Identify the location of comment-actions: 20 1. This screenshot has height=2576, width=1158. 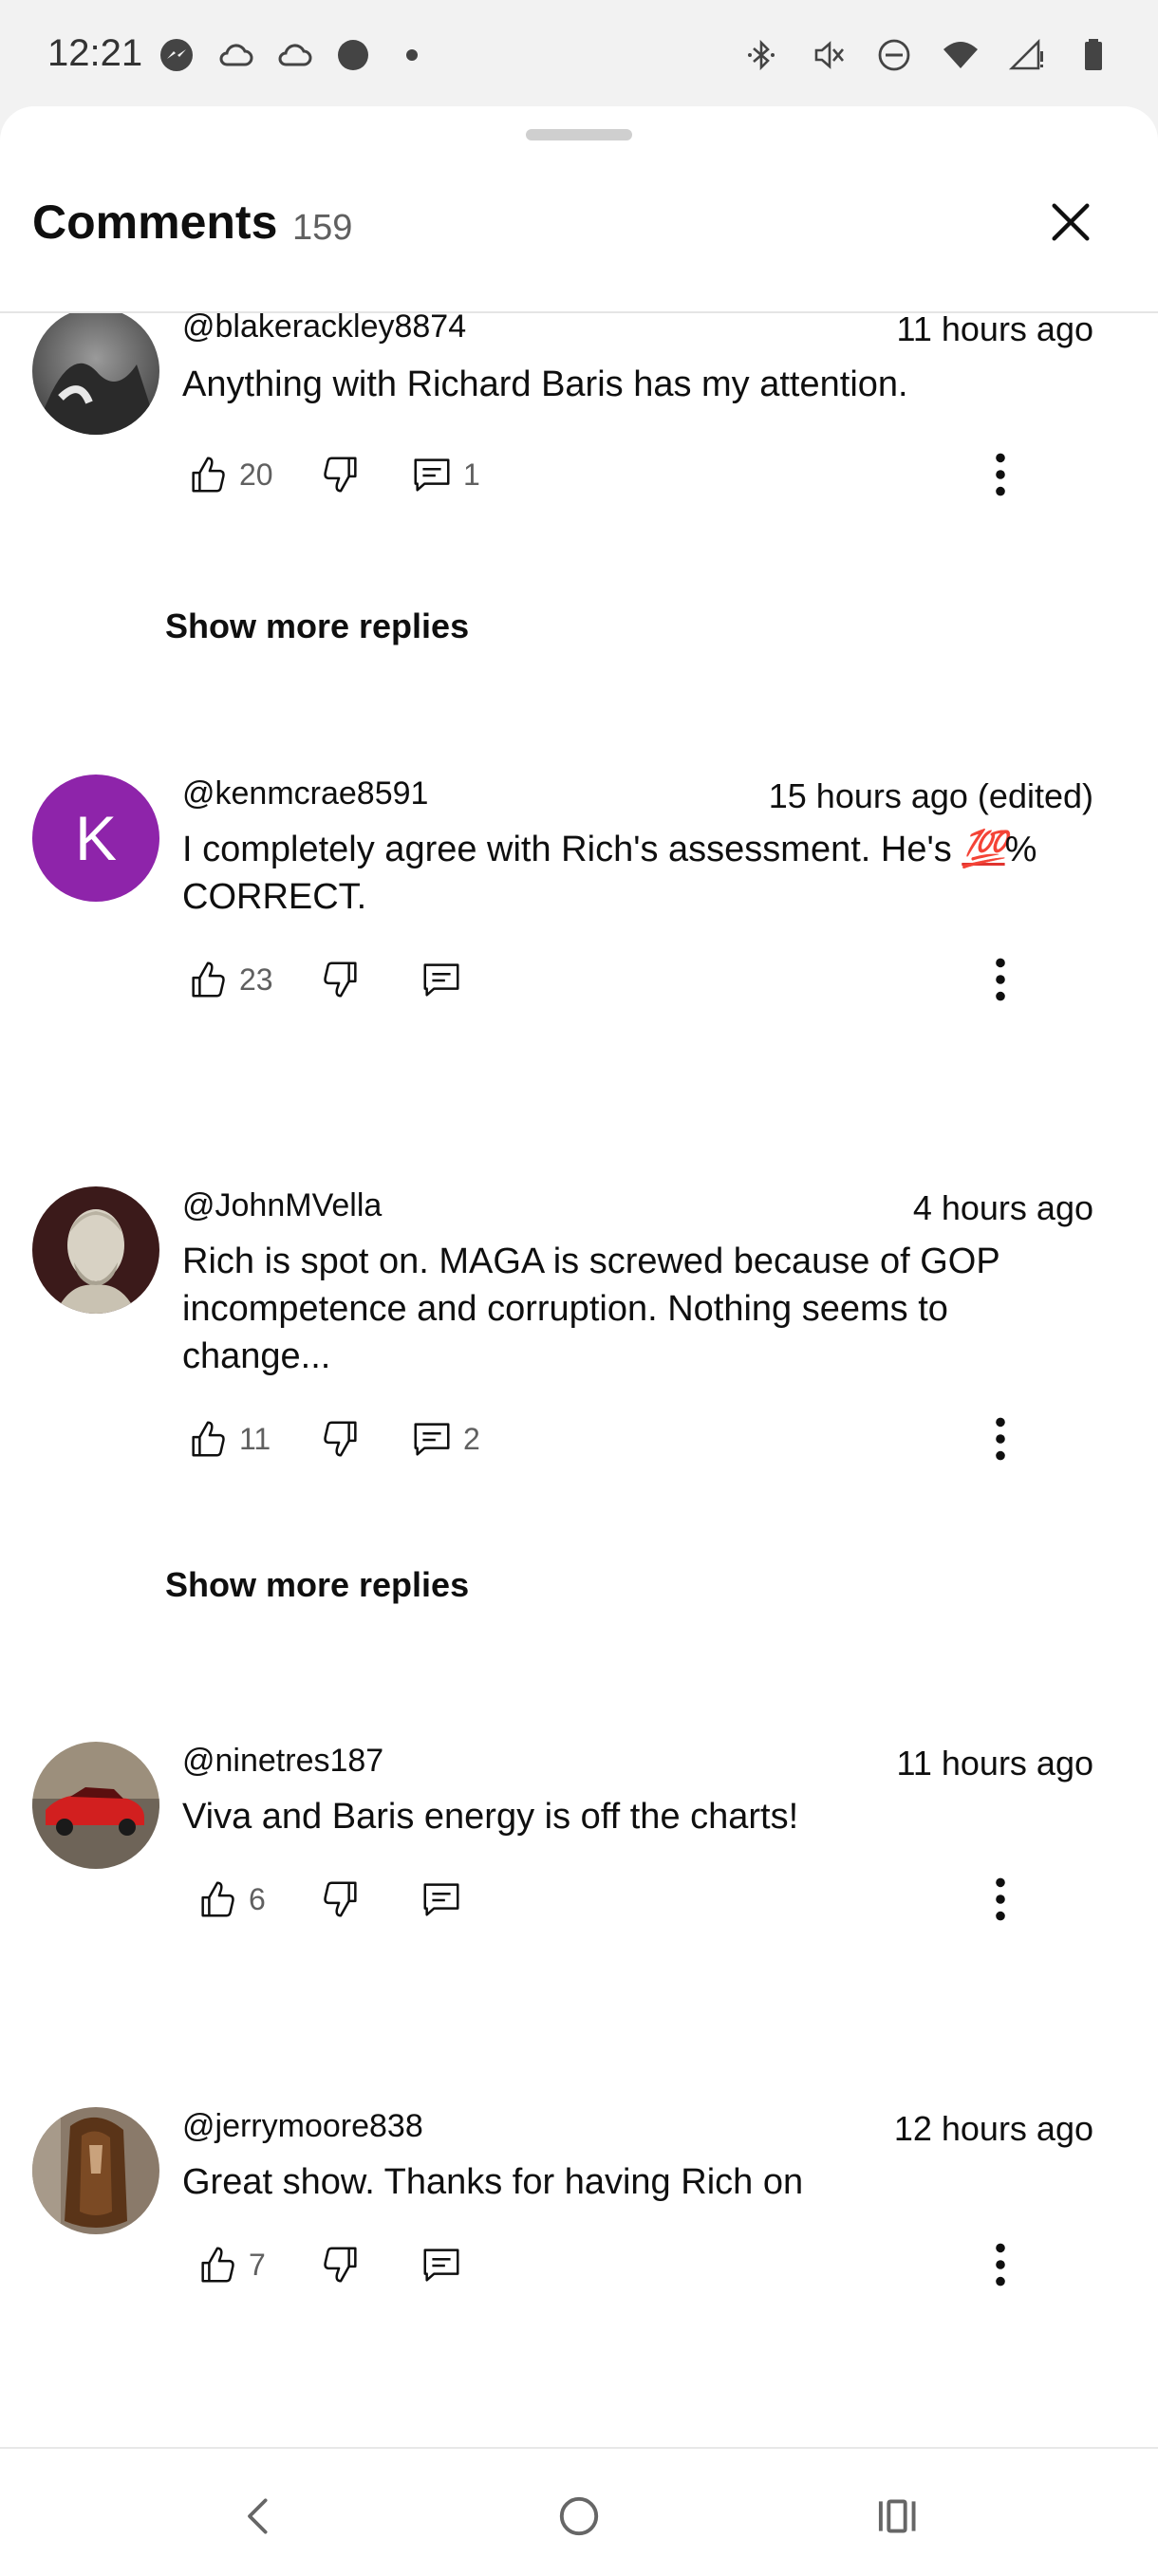
(641, 475).